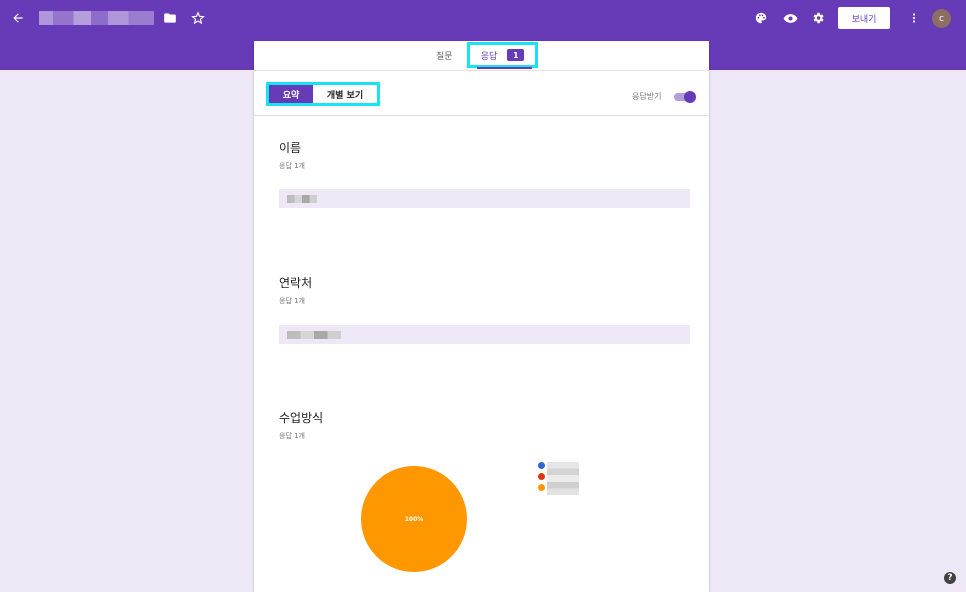  What do you see at coordinates (941, 18) in the screenshot?
I see `account-avatar: c` at bounding box center [941, 18].